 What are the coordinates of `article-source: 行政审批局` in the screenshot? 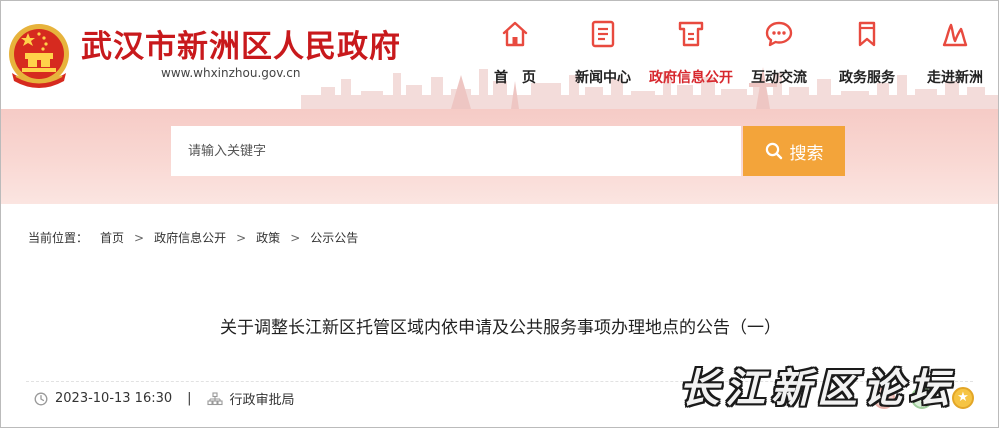 It's located at (262, 400).